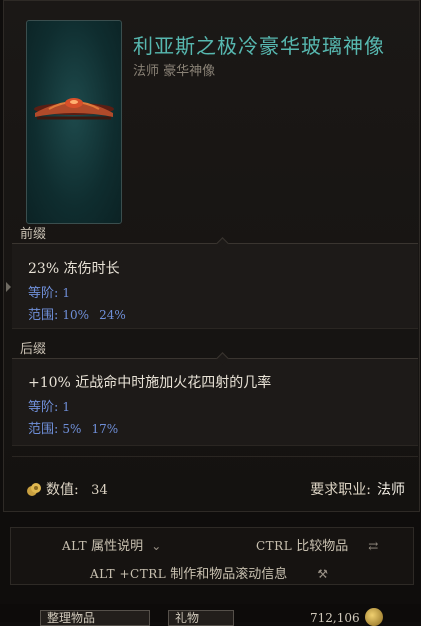 The image size is (421, 626). What do you see at coordinates (43, 293) in the screenshot?
I see `prefix-tier-label: 等阶:` at bounding box center [43, 293].